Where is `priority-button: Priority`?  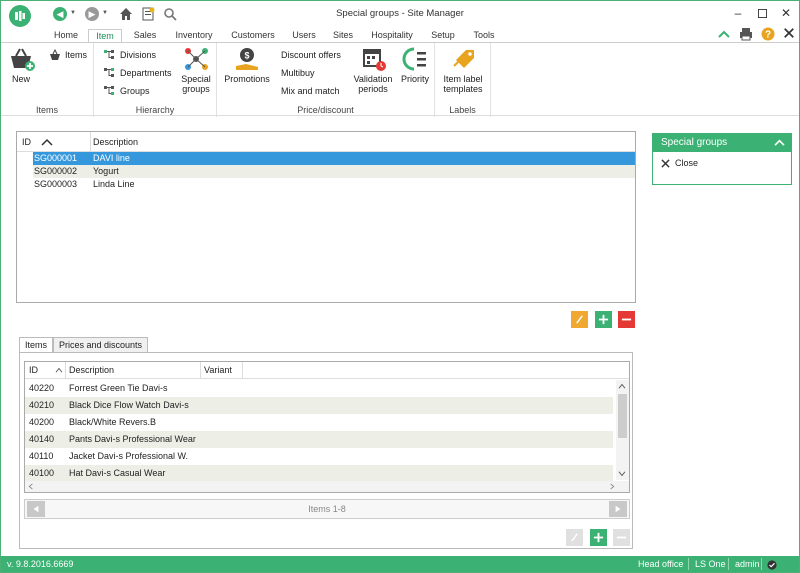
priority-button: Priority is located at coordinates (415, 65).